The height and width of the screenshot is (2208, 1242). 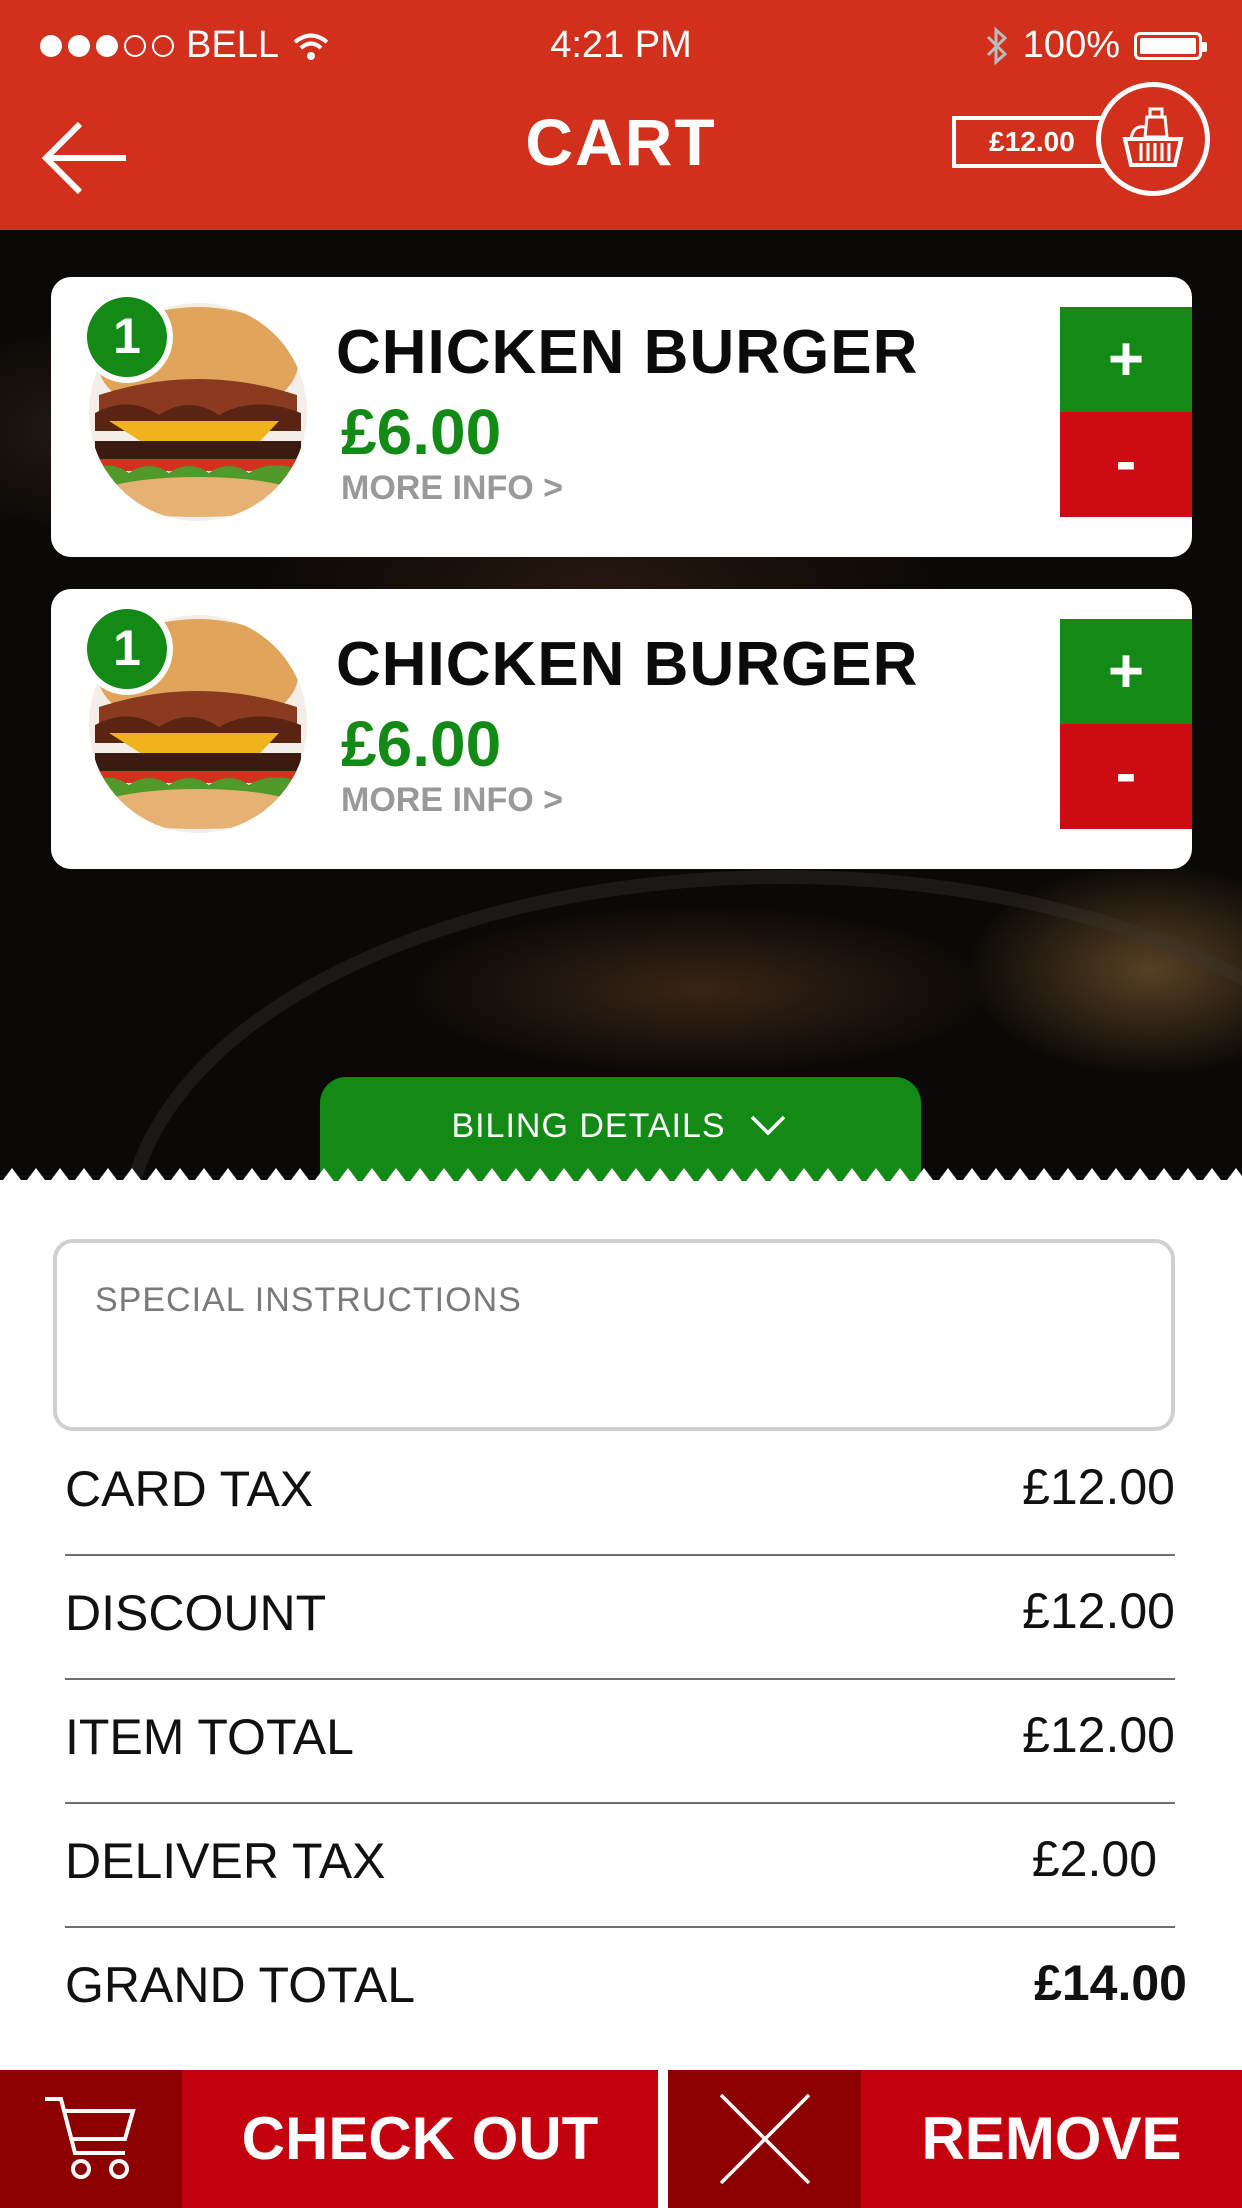 What do you see at coordinates (225, 1861) in the screenshot?
I see `bill-label: DELIVER TAX` at bounding box center [225, 1861].